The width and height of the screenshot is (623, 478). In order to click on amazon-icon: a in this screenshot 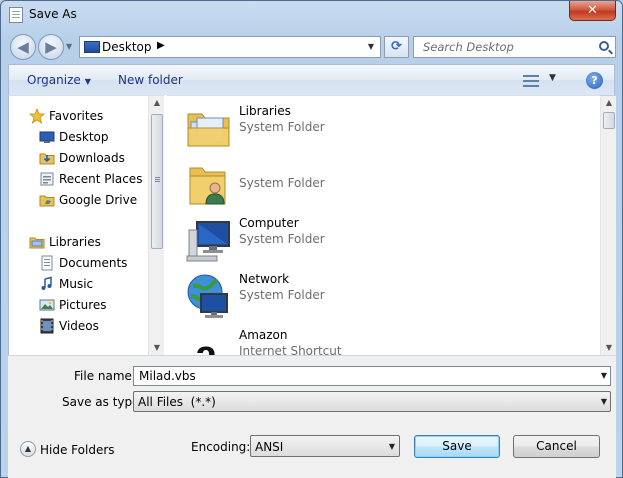, I will do `click(206, 344)`.